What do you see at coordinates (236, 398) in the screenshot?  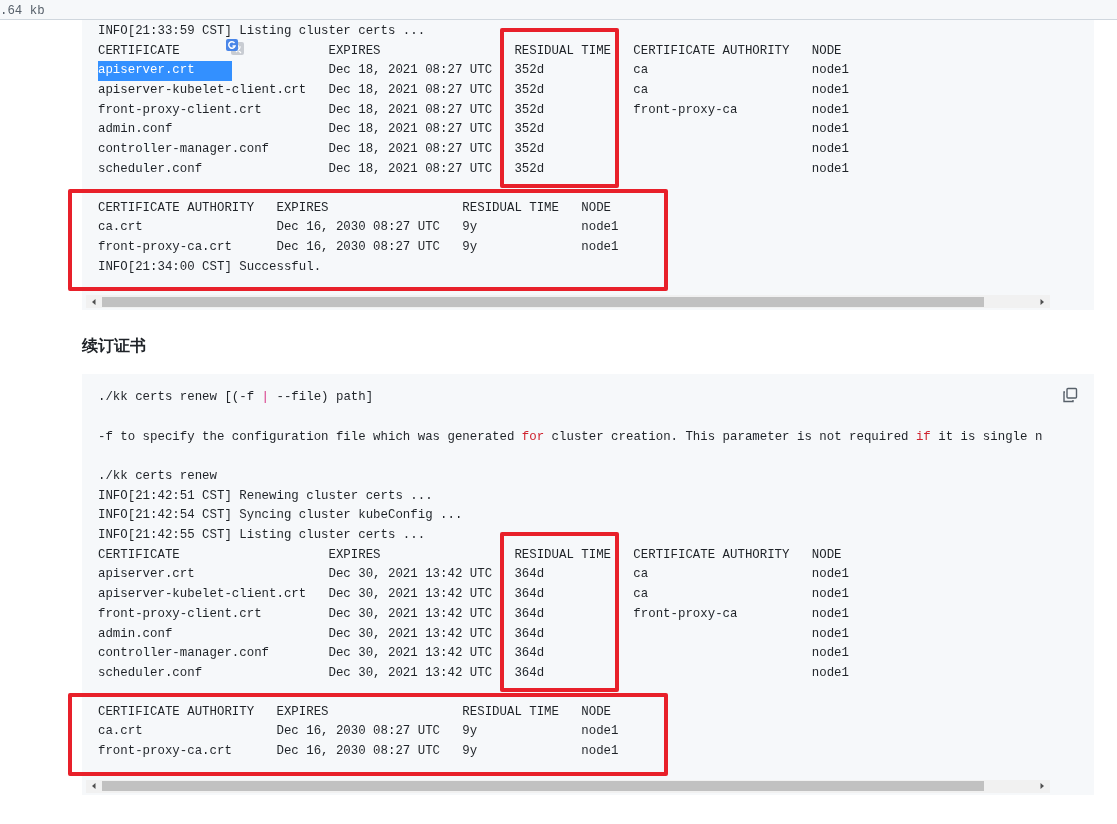 I see `code-line: ./kk certs renew [(-f | --file) path]` at bounding box center [236, 398].